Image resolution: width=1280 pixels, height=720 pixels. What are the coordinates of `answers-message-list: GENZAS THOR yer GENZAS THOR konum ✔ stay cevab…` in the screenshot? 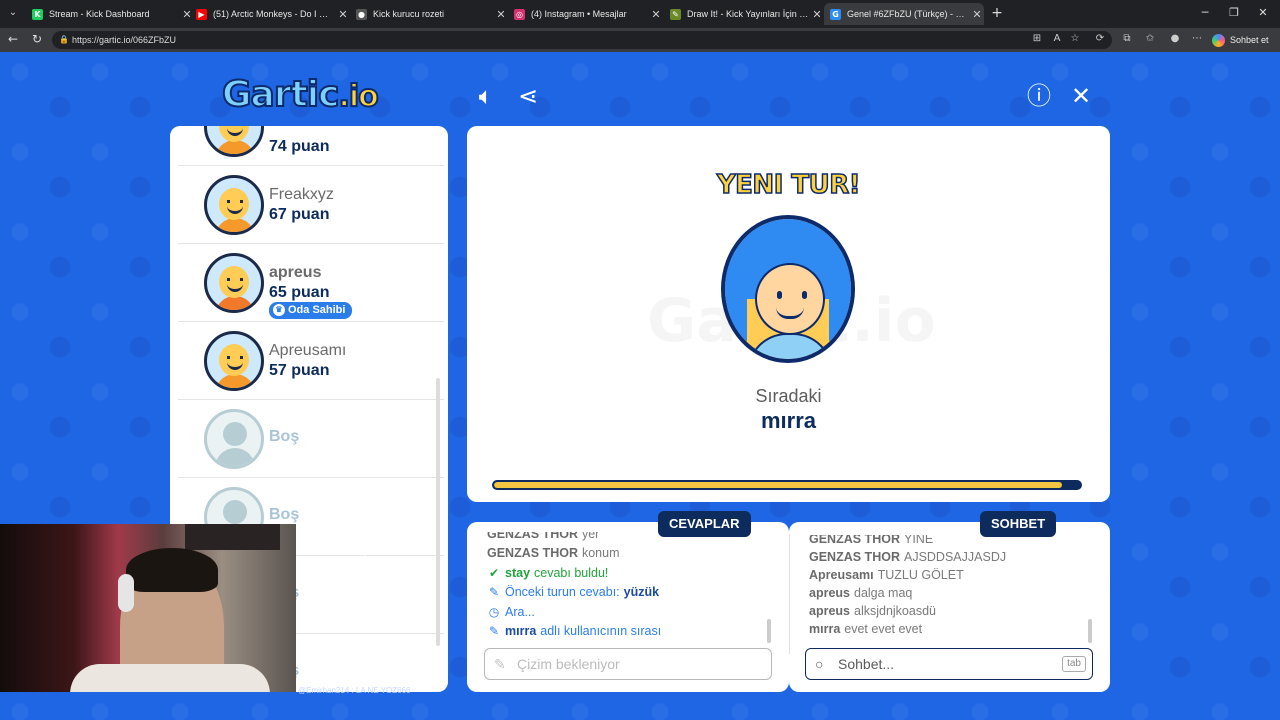 It's located at (627, 591).